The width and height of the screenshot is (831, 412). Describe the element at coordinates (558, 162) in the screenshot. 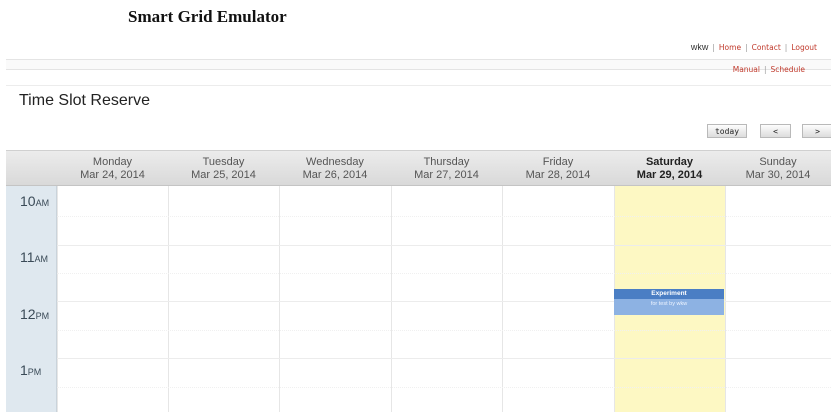

I see `day-name: Friday` at that location.